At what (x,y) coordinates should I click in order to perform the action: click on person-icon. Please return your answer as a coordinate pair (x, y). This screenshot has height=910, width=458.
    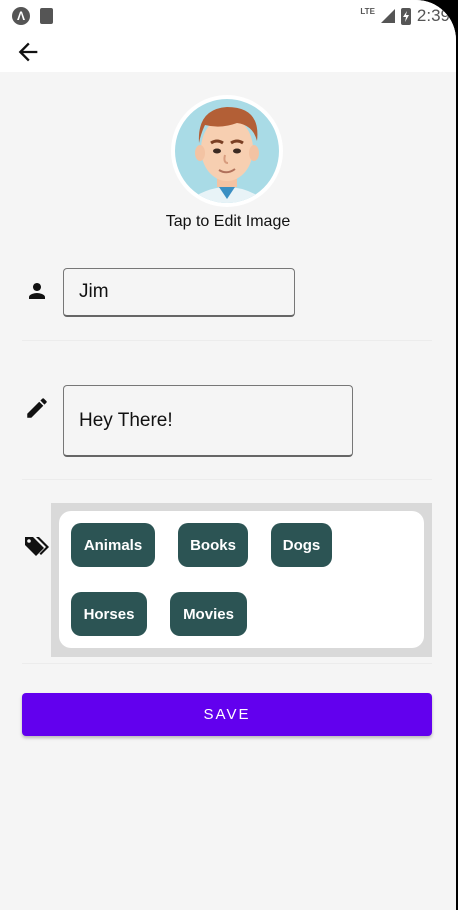
    Looking at the image, I should click on (37, 291).